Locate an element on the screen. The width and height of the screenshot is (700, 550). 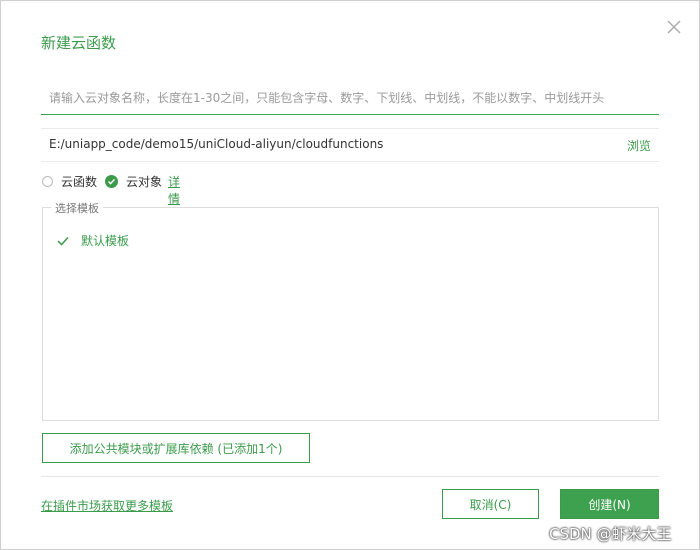
radio-cloud-object: 云对象 is located at coordinates (133, 181).